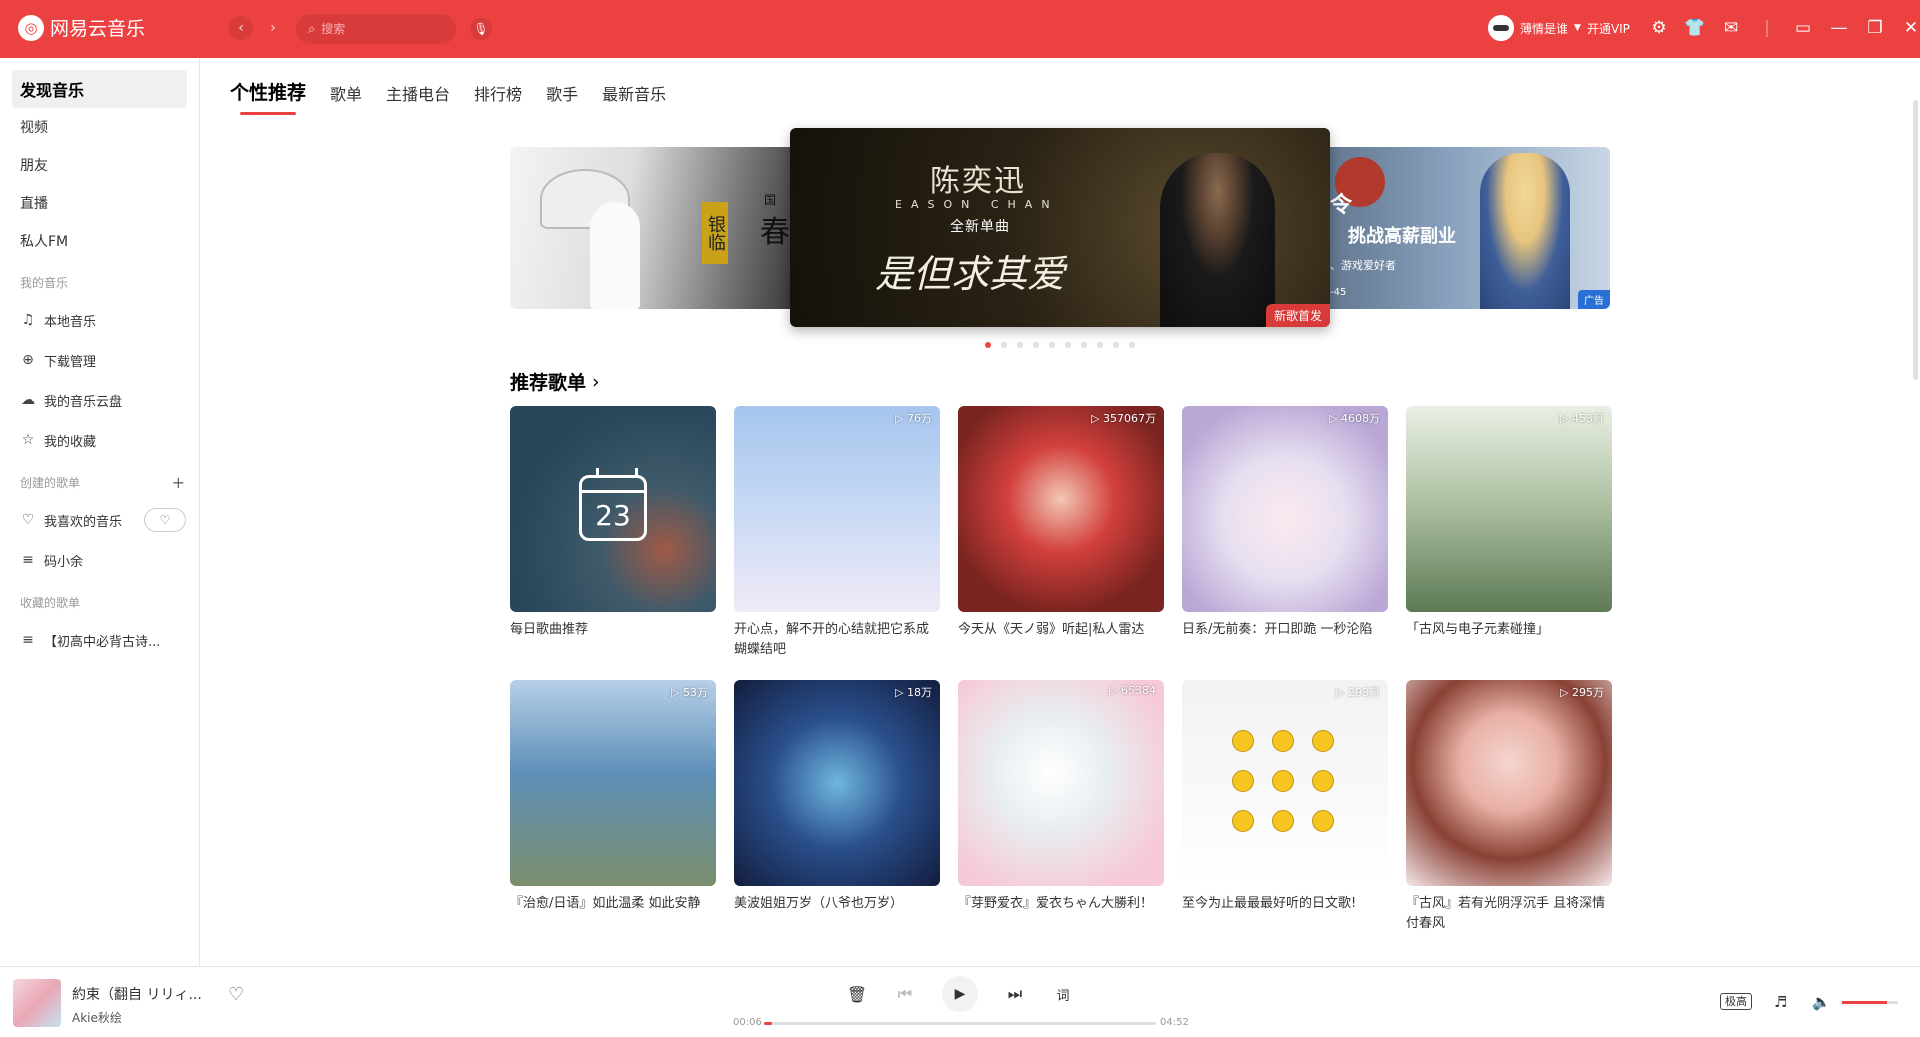  What do you see at coordinates (555, 381) in the screenshot?
I see `section-title: 推荐歌单 ›` at bounding box center [555, 381].